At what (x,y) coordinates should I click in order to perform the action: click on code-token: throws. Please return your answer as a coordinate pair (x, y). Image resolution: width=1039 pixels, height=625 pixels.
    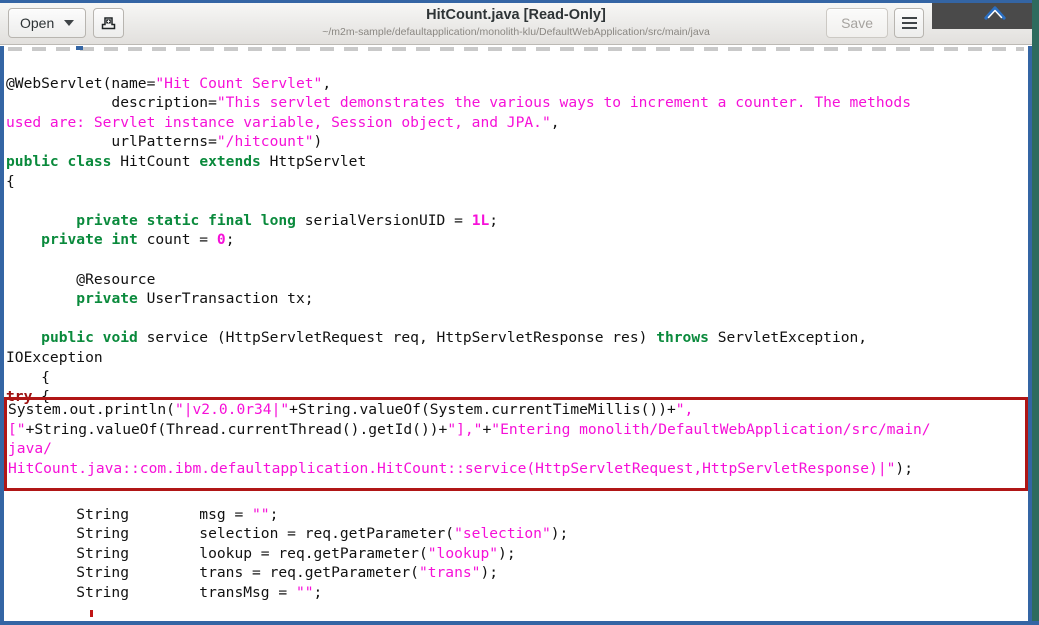
    Looking at the image, I should click on (687, 338).